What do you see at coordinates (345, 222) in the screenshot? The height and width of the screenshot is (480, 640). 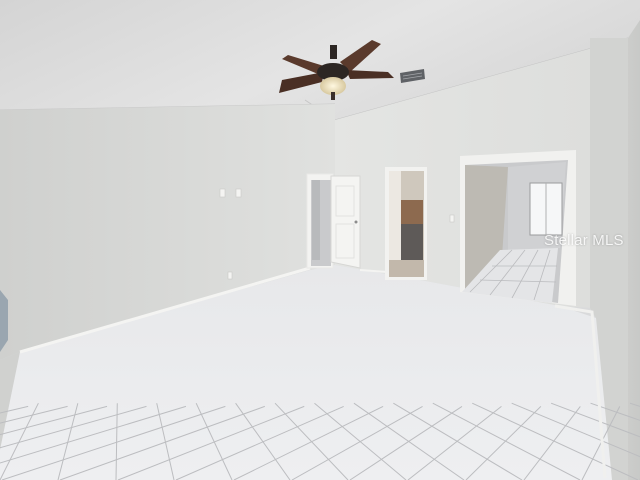 I see `open-door` at bounding box center [345, 222].